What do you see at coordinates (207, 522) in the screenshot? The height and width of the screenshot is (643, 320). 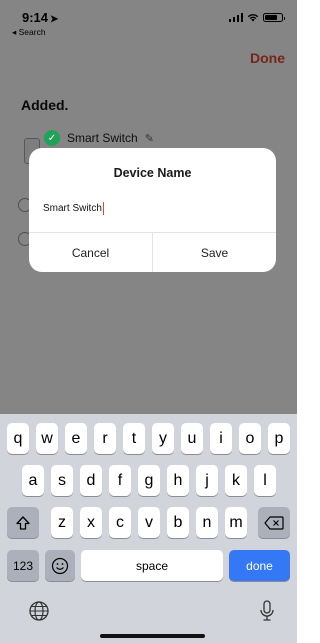 I see `key-n: n` at bounding box center [207, 522].